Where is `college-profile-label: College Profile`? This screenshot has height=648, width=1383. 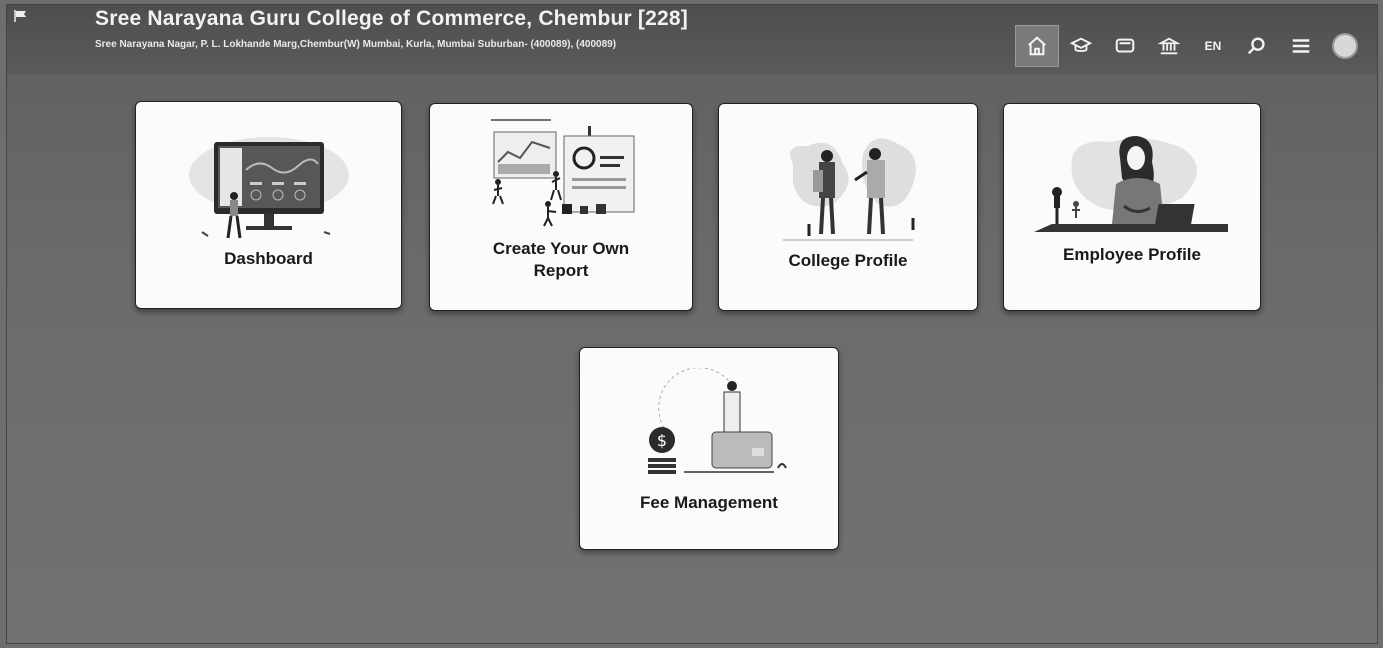
college-profile-label: College Profile is located at coordinates (848, 260).